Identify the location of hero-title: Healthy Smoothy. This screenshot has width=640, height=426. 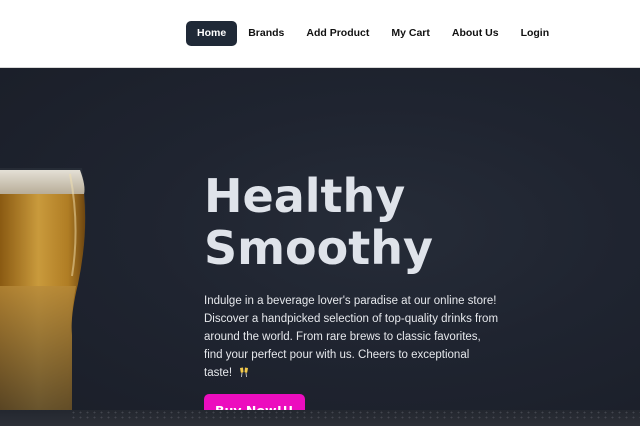
(354, 222).